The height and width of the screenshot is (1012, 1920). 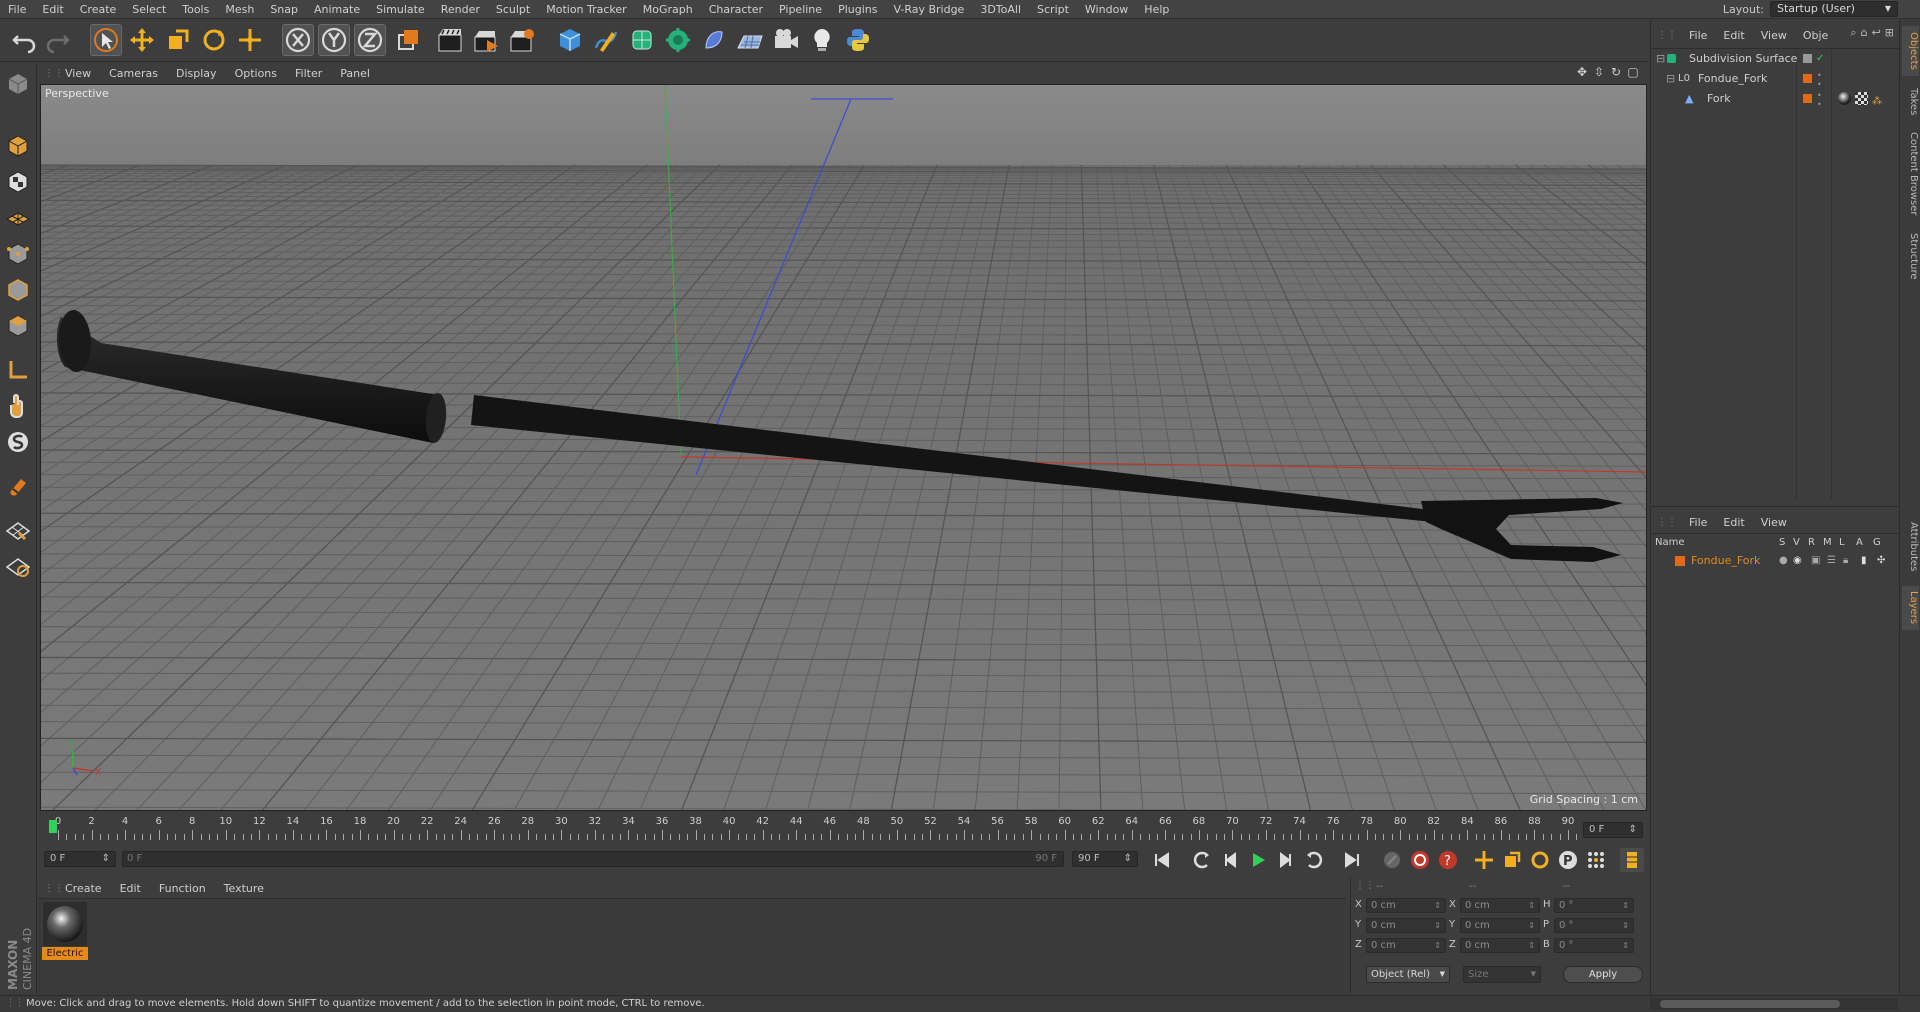 I want to click on material-menu-texture: Texture, so click(x=244, y=888).